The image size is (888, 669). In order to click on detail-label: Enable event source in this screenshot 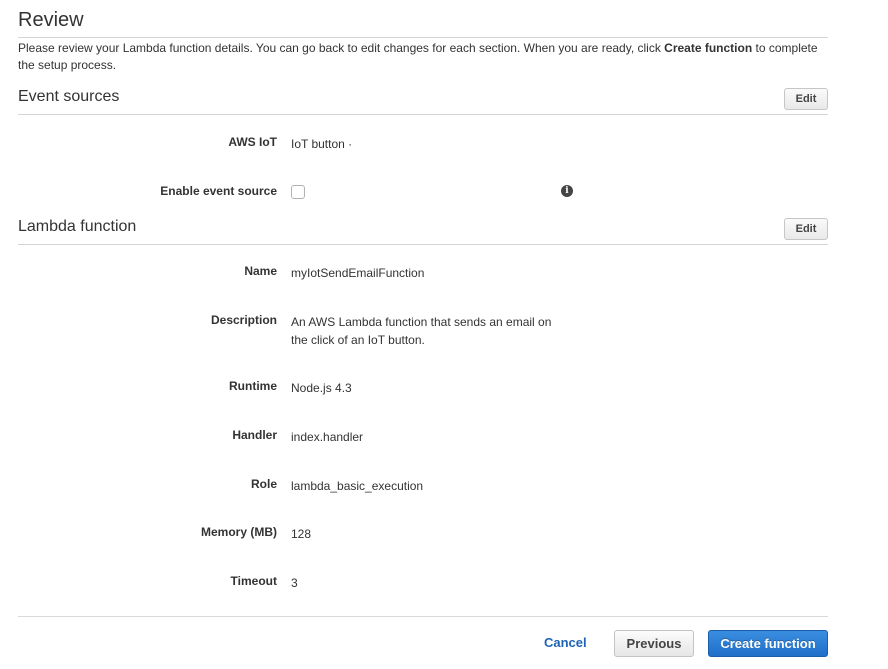, I will do `click(218, 191)`.